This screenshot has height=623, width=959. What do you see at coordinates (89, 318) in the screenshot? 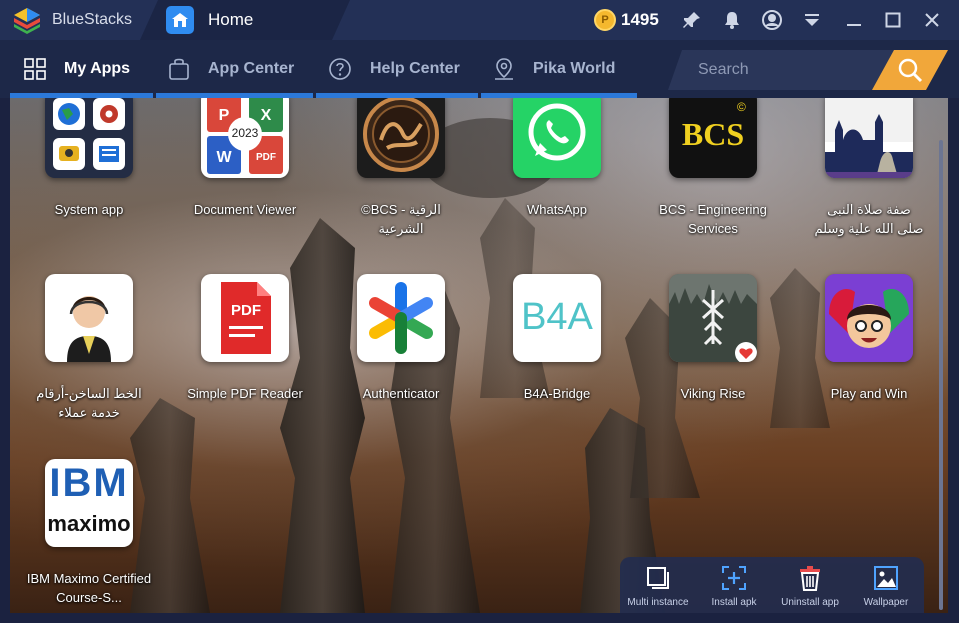
I see `hotline-app-icon` at bounding box center [89, 318].